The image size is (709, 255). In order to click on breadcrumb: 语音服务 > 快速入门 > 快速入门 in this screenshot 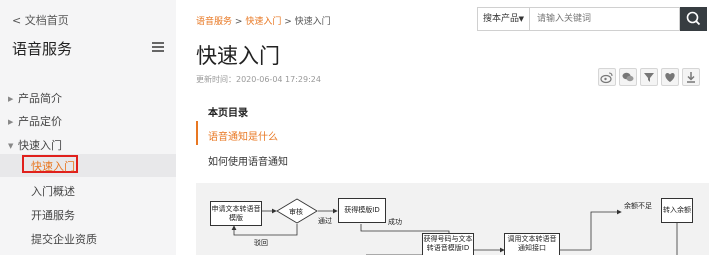, I will do `click(263, 20)`.